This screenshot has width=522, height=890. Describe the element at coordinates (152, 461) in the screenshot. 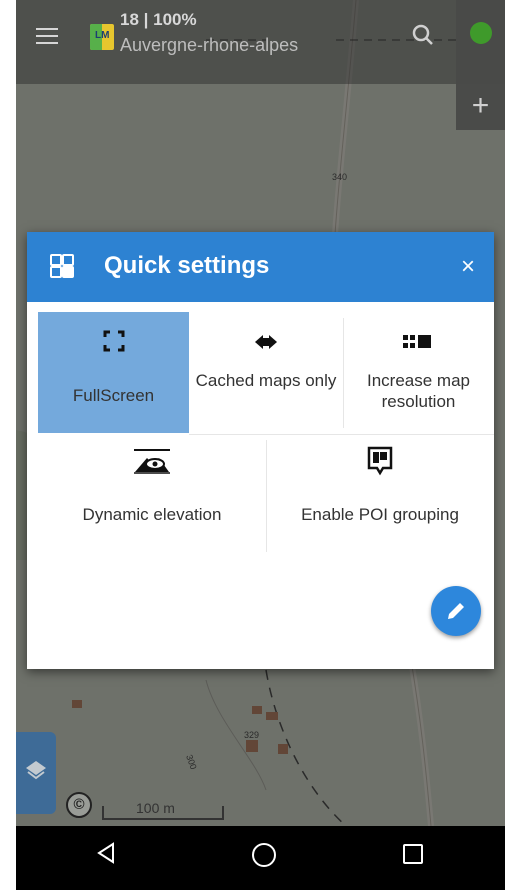

I see `dynamic-elevation-icon` at that location.